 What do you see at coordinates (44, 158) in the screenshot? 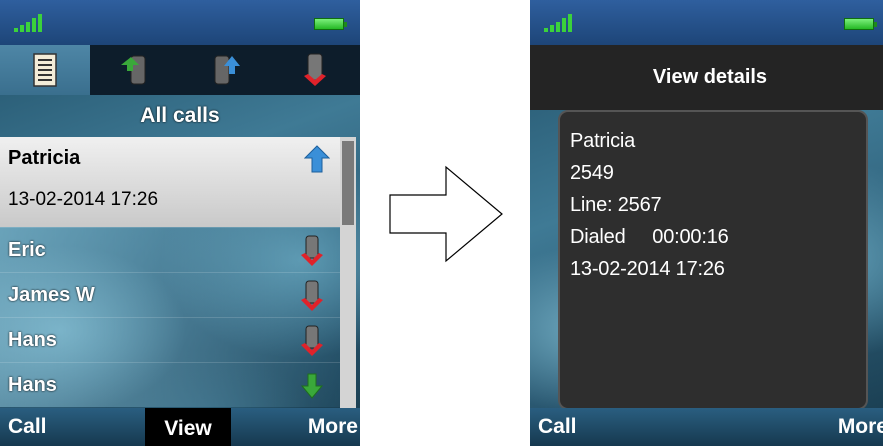
I see `entry-name: Patricia` at bounding box center [44, 158].